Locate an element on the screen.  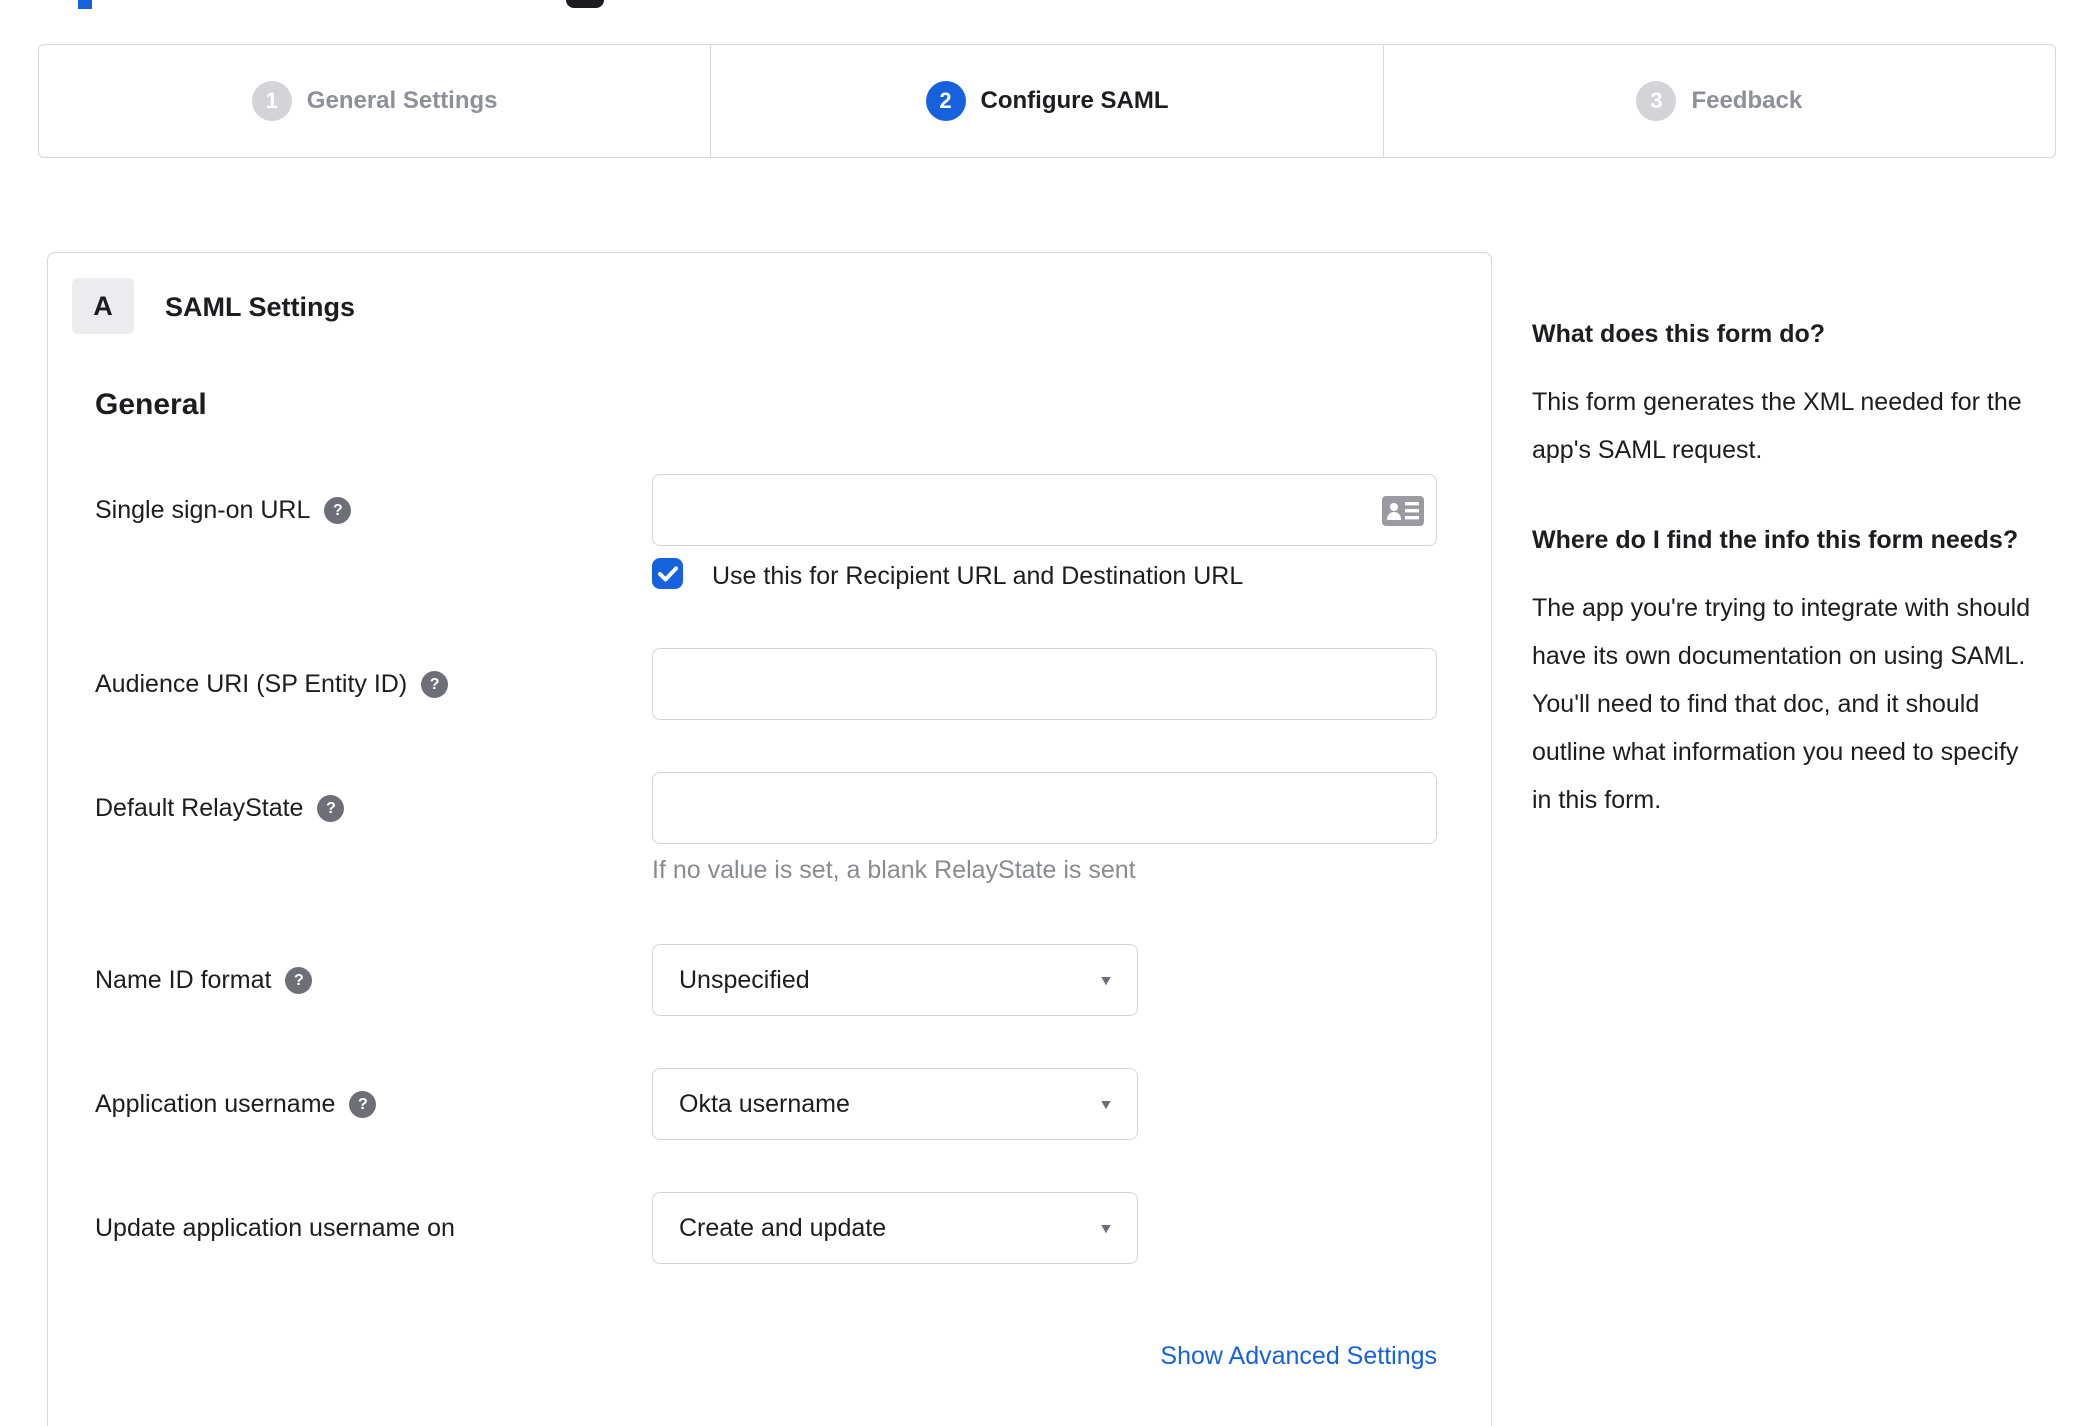
step-configure-saml: 2 Configure SAML is located at coordinates (1046, 101).